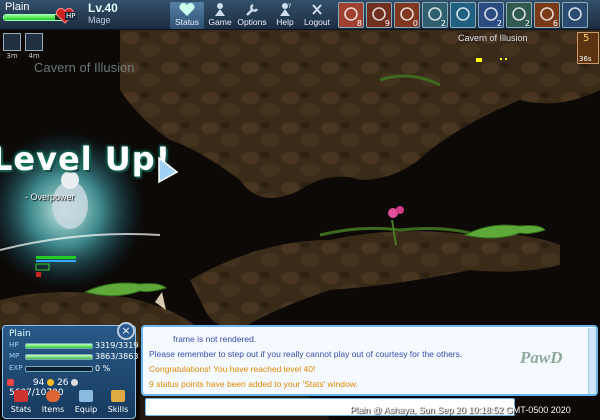 The height and width of the screenshot is (420, 600). I want to click on cursor-arrow-icon, so click(168, 170).